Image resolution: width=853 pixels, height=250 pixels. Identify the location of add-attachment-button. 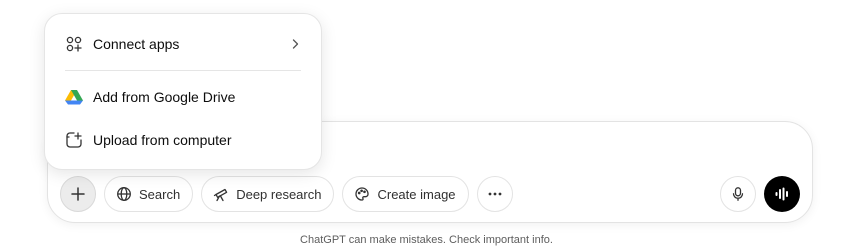
(78, 194).